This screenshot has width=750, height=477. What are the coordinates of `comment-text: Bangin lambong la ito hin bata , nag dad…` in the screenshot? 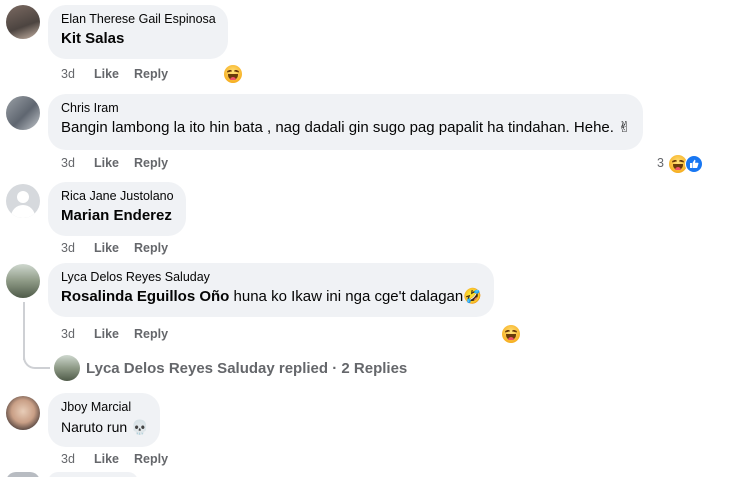 It's located at (346, 127).